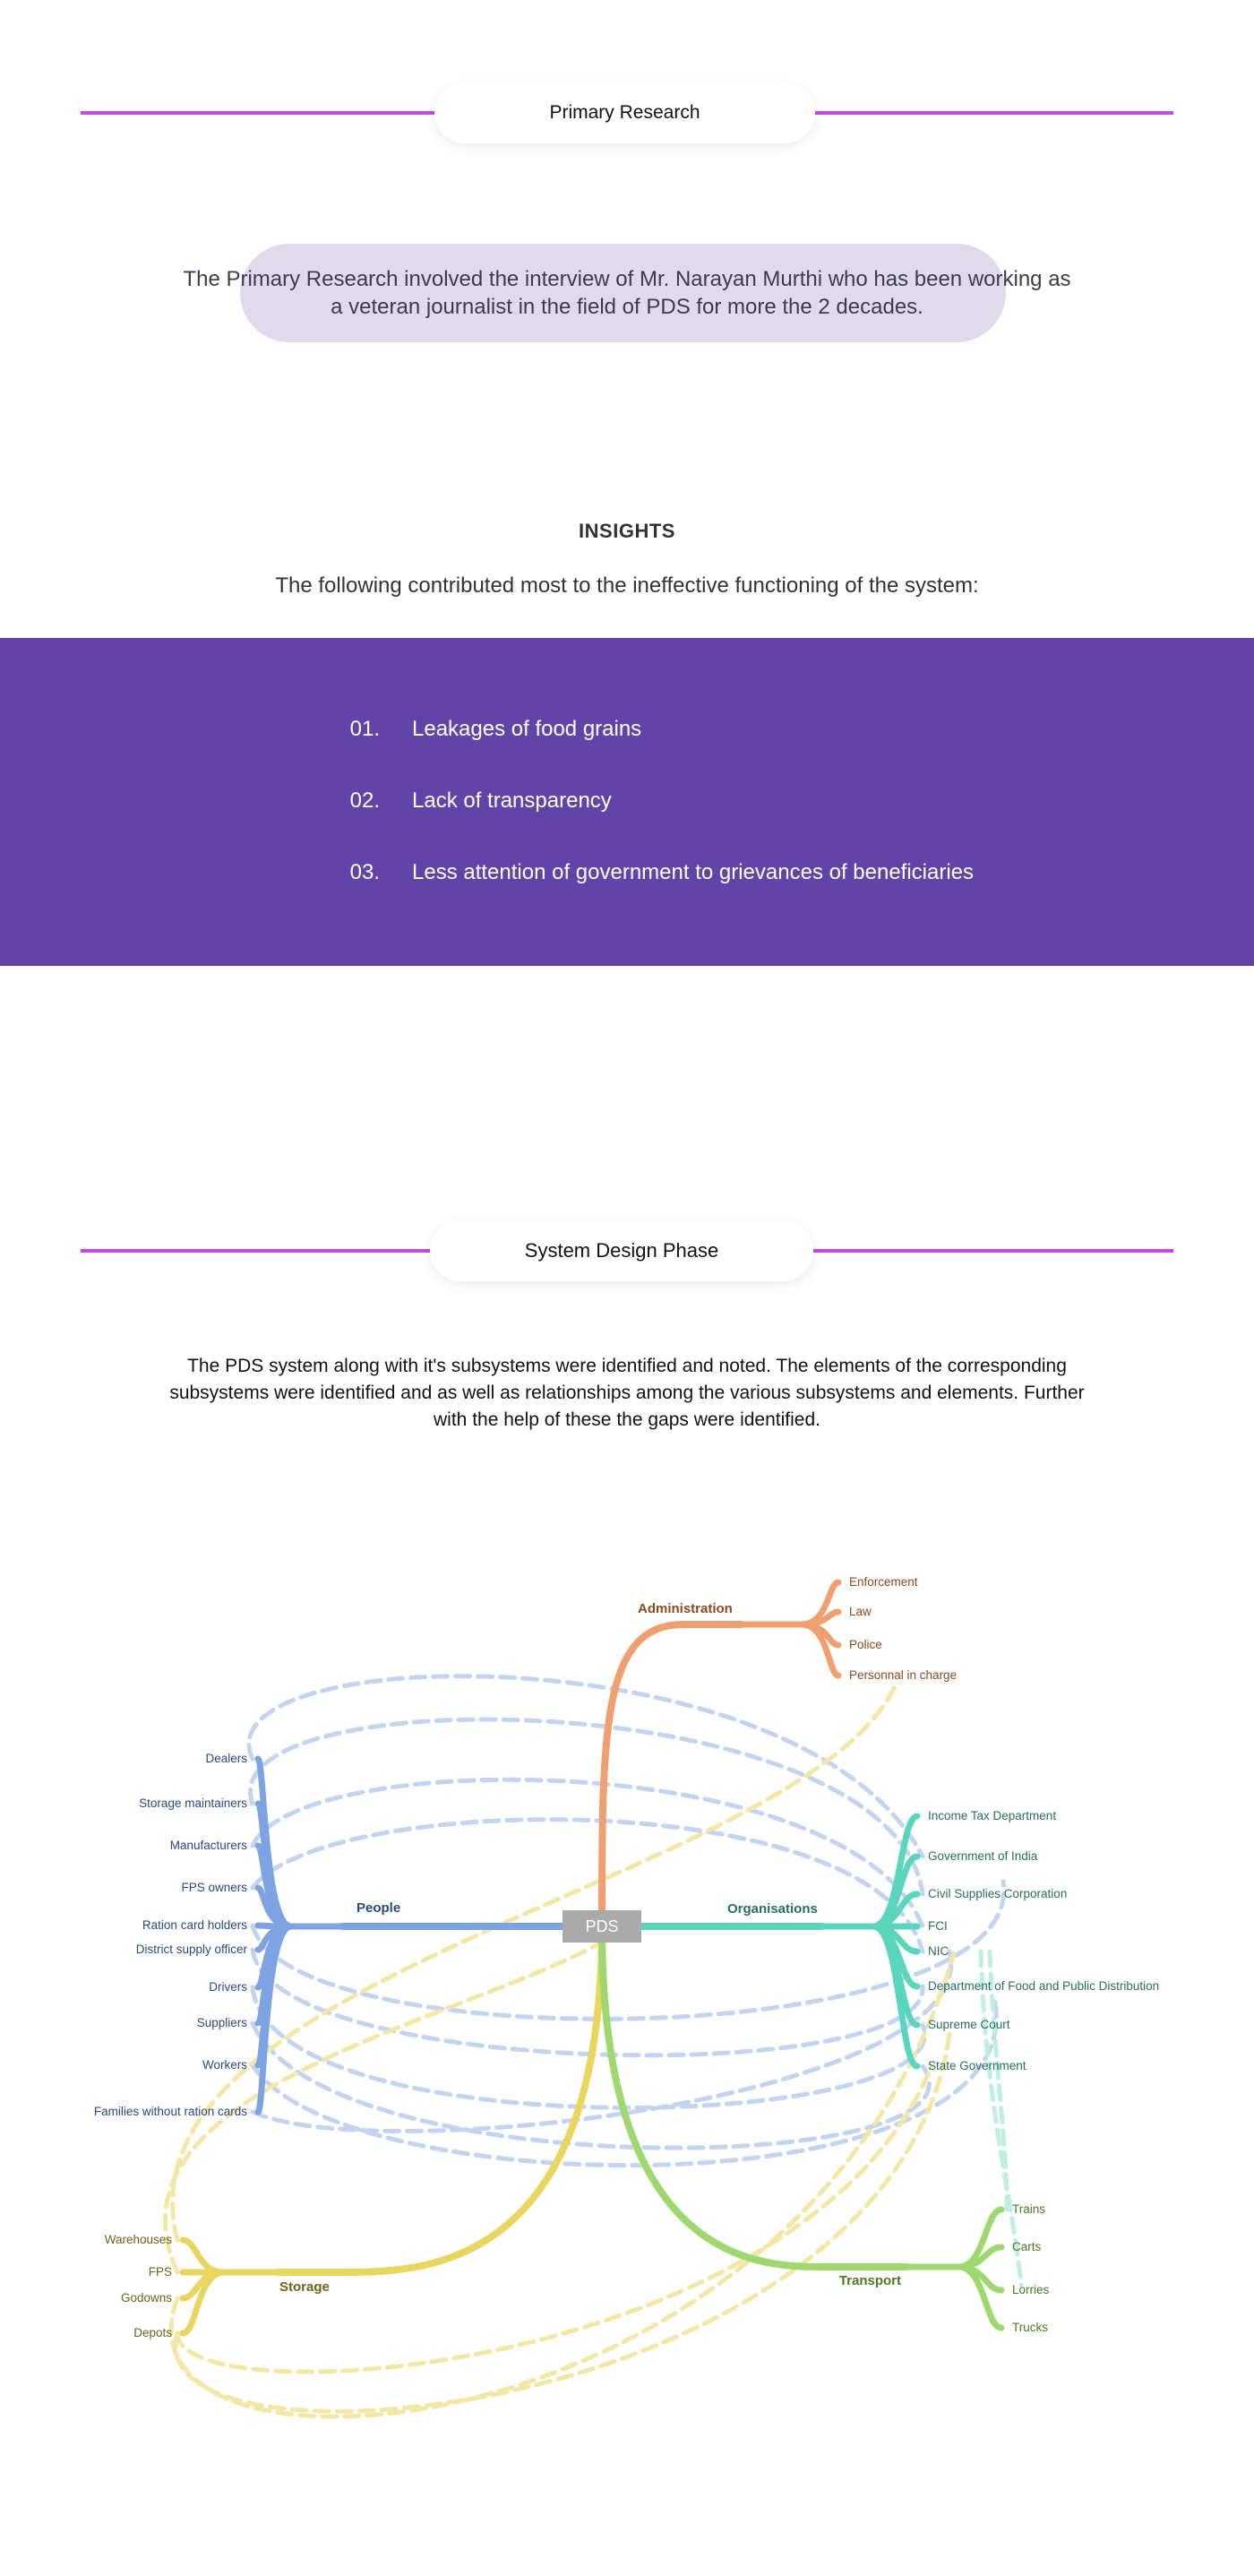  What do you see at coordinates (146, 2298) in the screenshot?
I see `leaf-godowns: Godowns` at bounding box center [146, 2298].